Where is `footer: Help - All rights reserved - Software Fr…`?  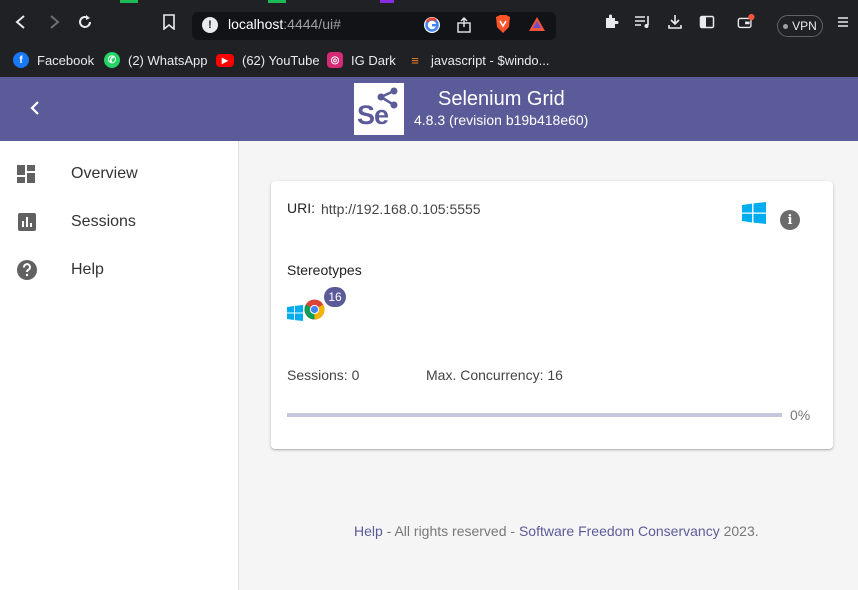
footer: Help - All rights reserved - Software Fr… is located at coordinates (556, 531).